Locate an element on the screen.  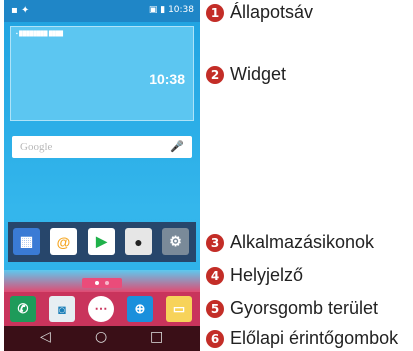
page-dot is located at coordinates (107, 283).